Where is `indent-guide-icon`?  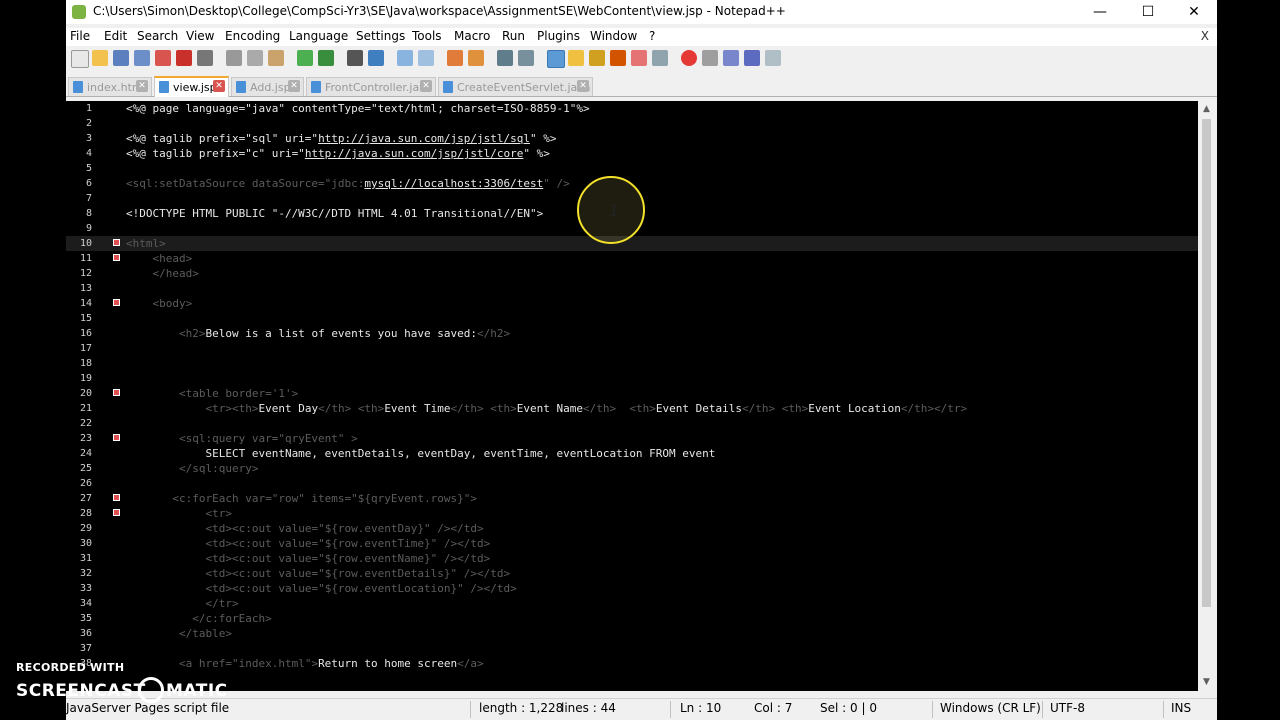 indent-guide-icon is located at coordinates (556, 59).